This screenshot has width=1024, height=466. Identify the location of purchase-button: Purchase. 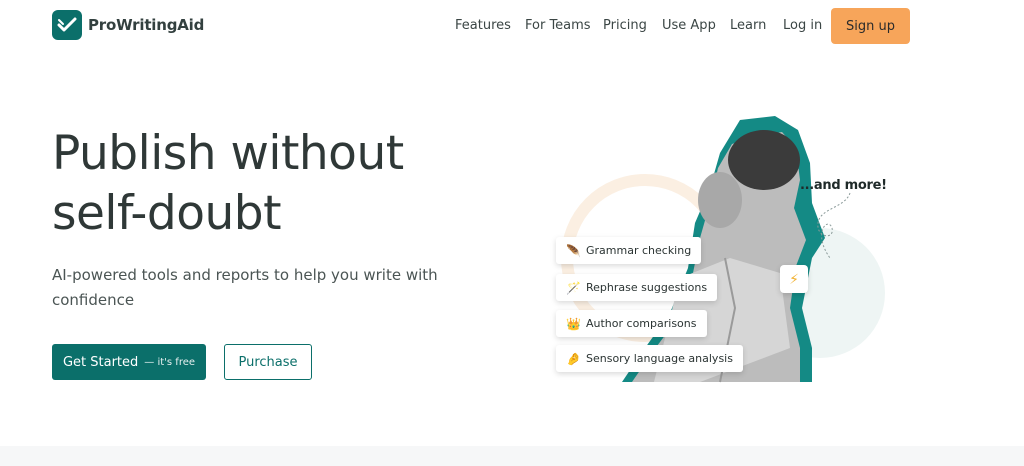
(268, 362).